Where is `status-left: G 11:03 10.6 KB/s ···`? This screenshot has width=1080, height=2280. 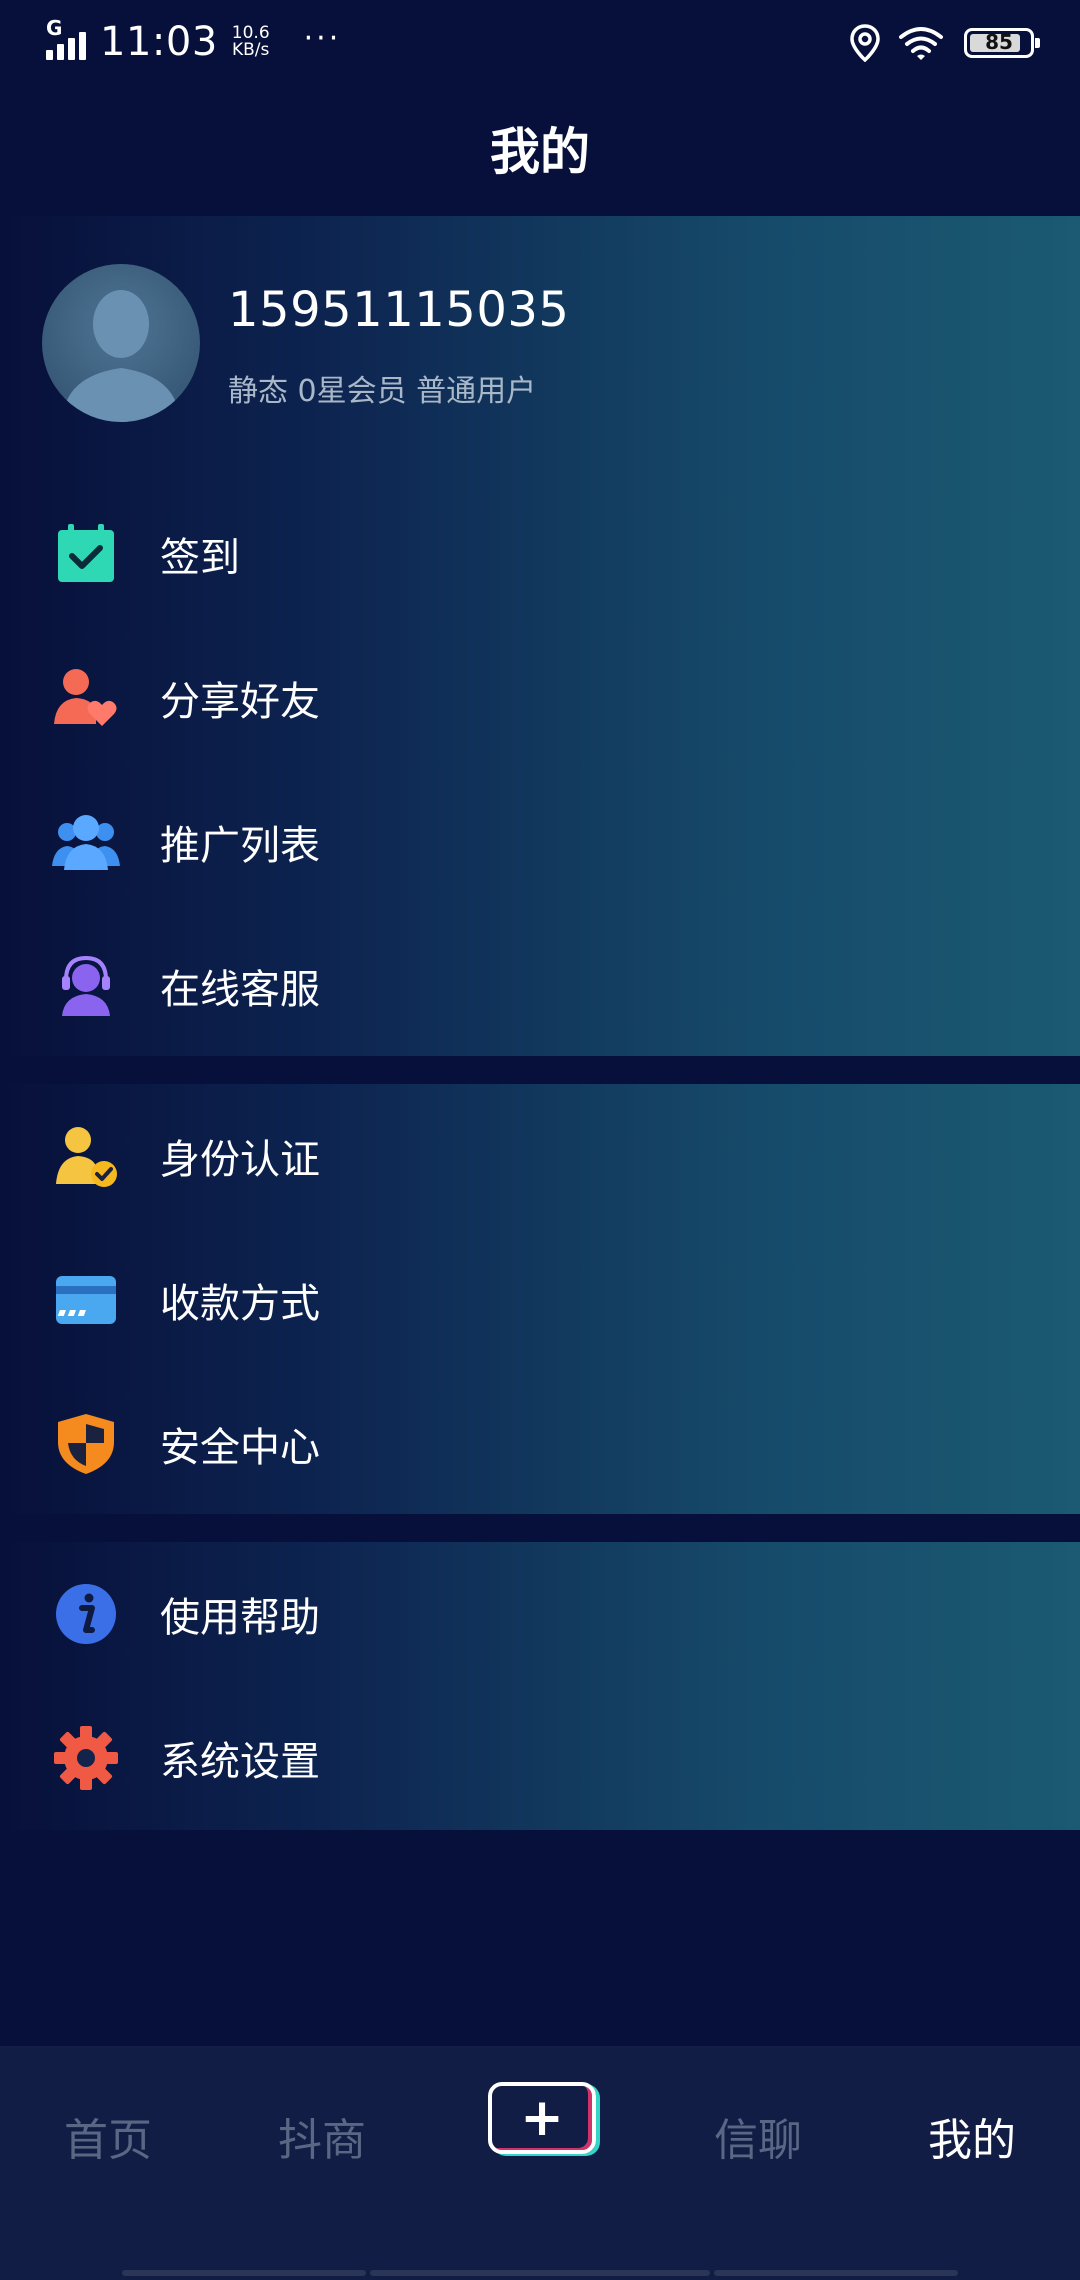 status-left: G 11:03 10.6 KB/s ··· is located at coordinates (194, 41).